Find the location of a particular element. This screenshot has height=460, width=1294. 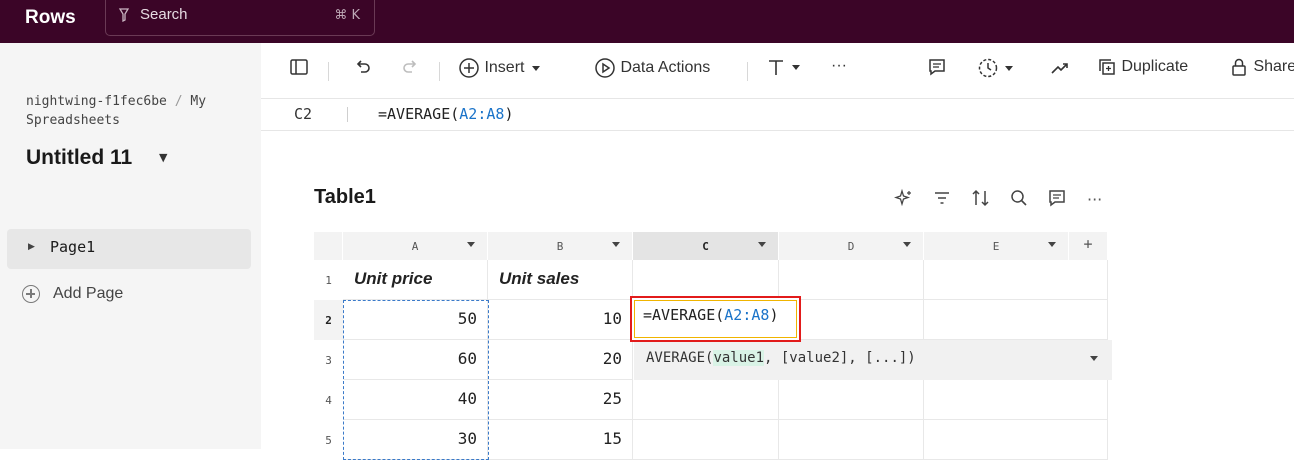

breadcrumb: nightwing-f1fec6be / My Spreadsheets is located at coordinates (126, 111).